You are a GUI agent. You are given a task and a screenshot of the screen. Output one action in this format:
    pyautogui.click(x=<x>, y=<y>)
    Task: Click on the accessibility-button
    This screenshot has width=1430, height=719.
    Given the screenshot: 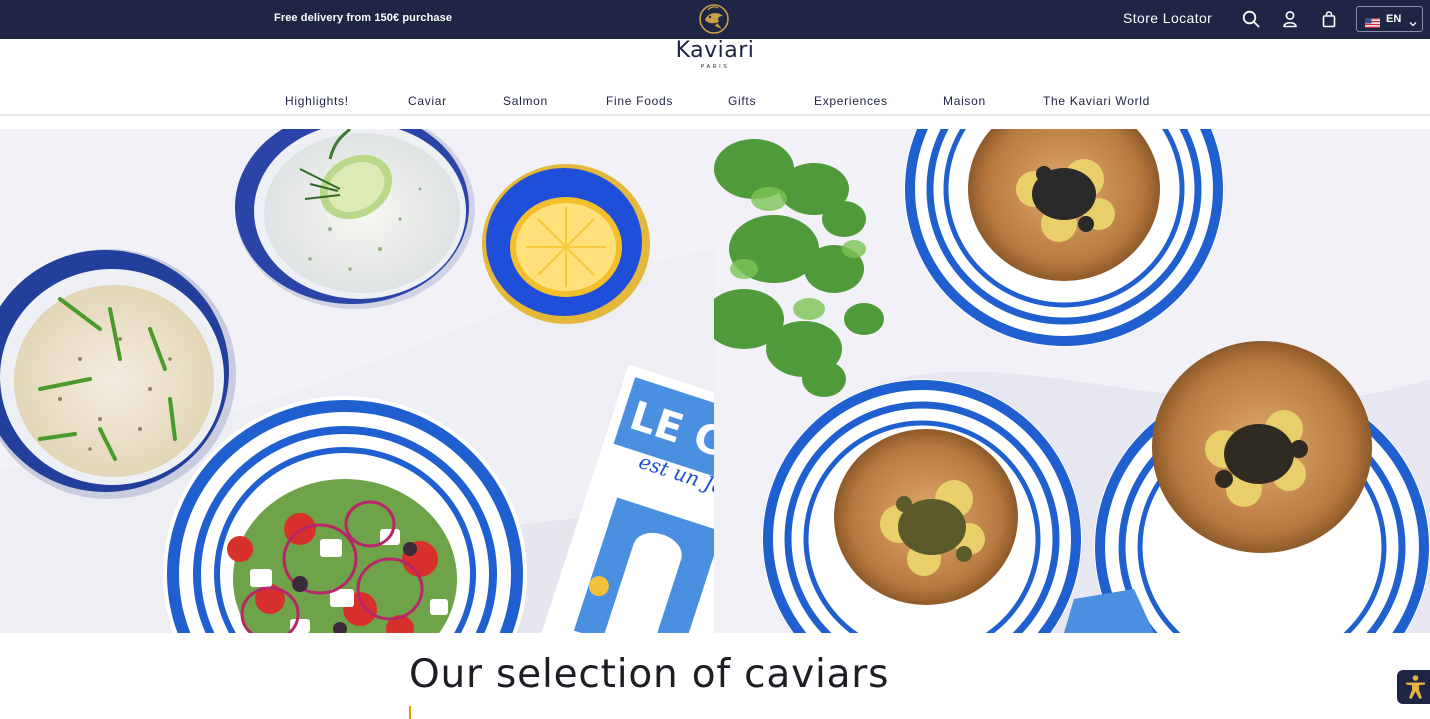 What is the action you would take?
    pyautogui.click(x=1413, y=687)
    